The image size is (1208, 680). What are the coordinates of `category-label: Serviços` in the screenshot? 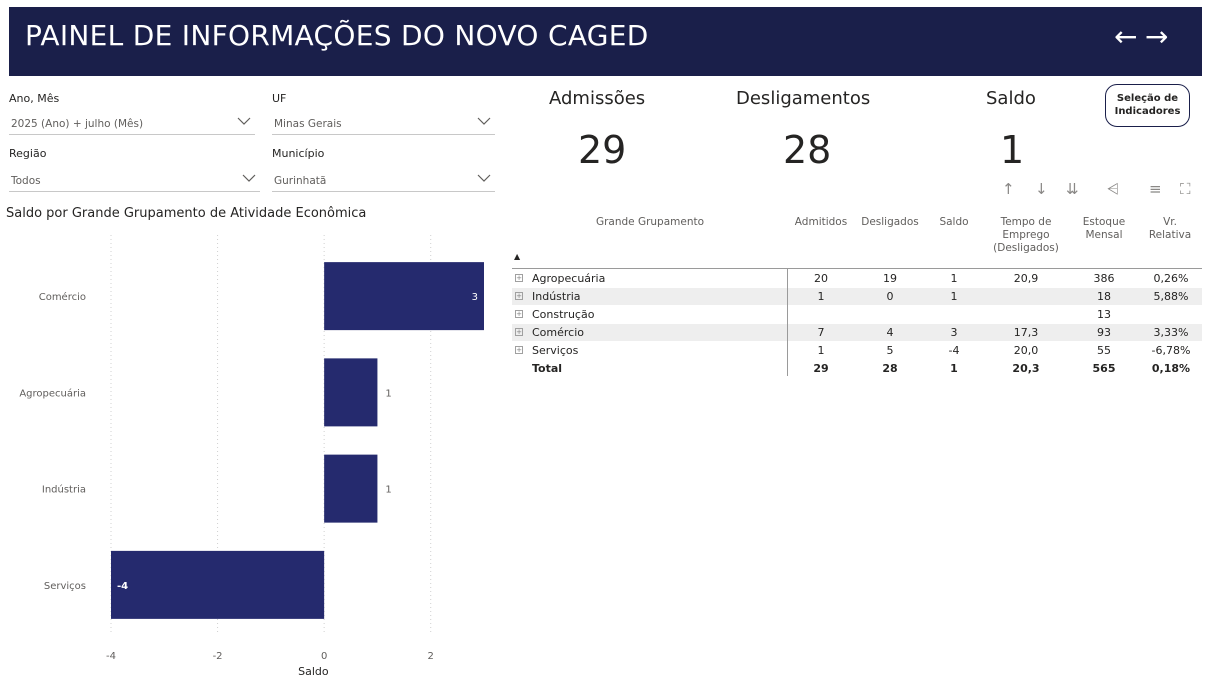 It's located at (65, 586).